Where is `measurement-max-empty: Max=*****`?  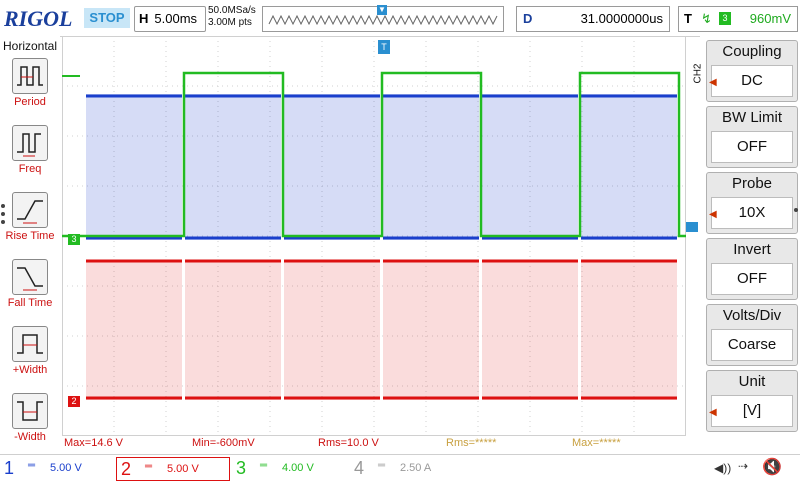
measurement-max-empty: Max=***** is located at coordinates (596, 443).